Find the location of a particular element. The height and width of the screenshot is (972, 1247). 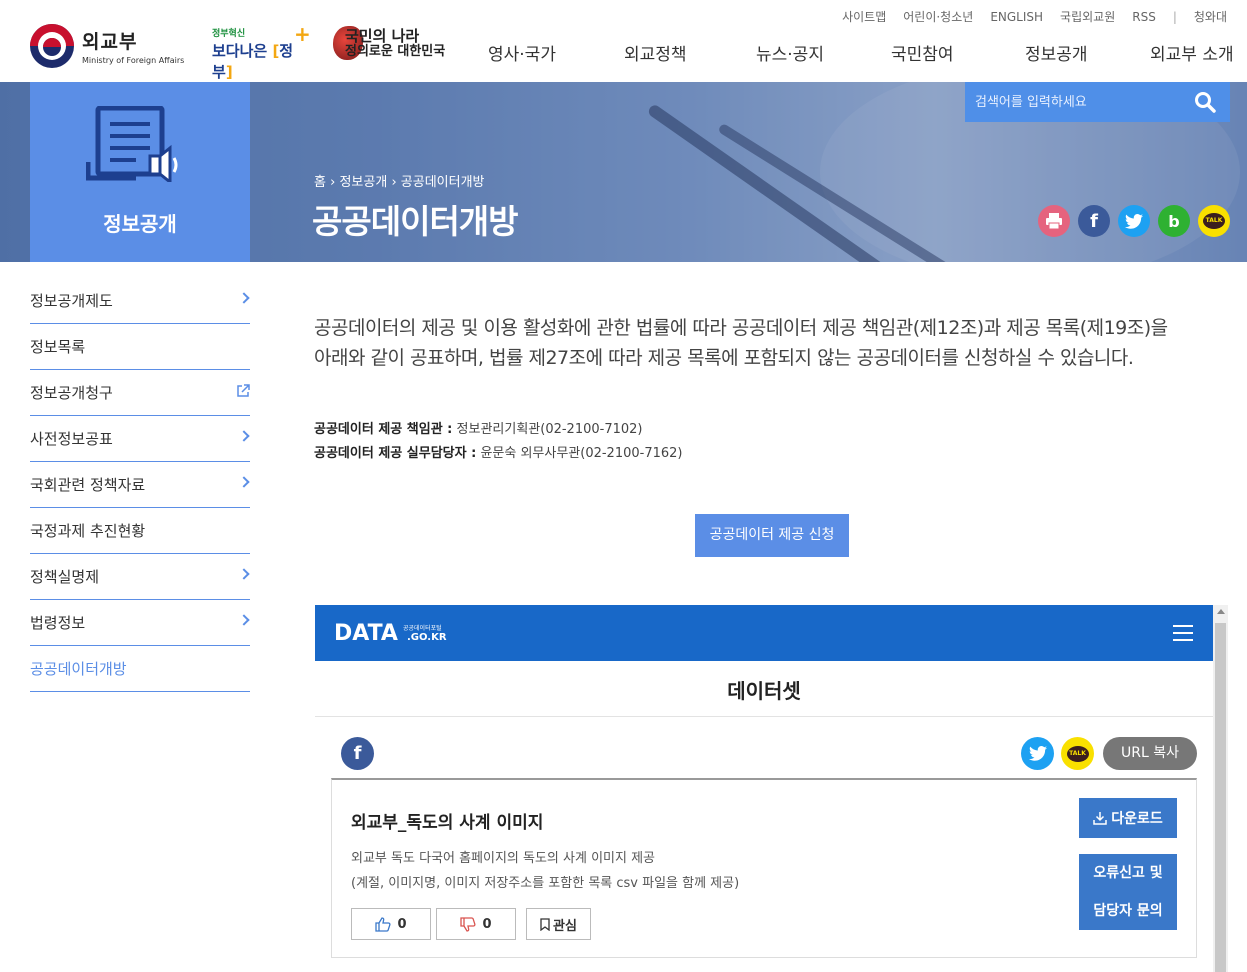

iframe-scrollbar is located at coordinates (1220, 788).